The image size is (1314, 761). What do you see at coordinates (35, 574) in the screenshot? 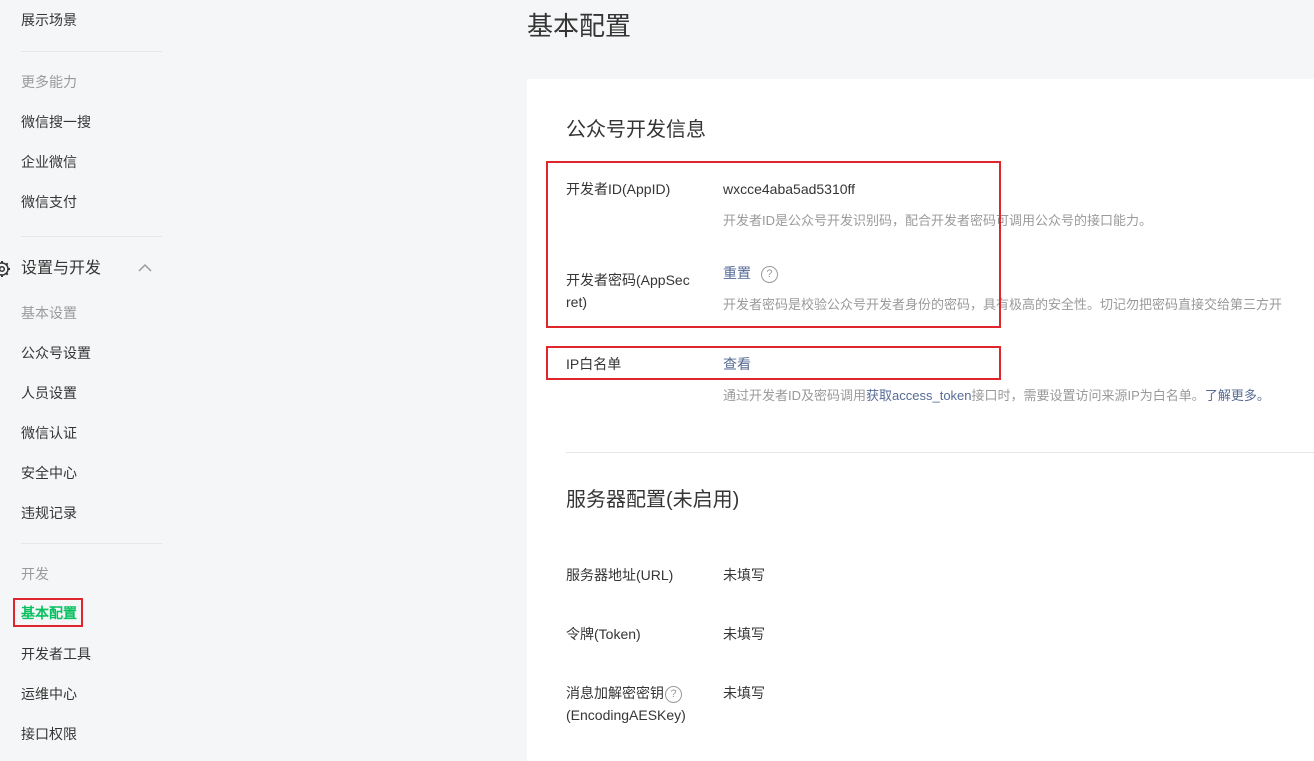
I see `sidebar-heading-dev: 开发` at bounding box center [35, 574].